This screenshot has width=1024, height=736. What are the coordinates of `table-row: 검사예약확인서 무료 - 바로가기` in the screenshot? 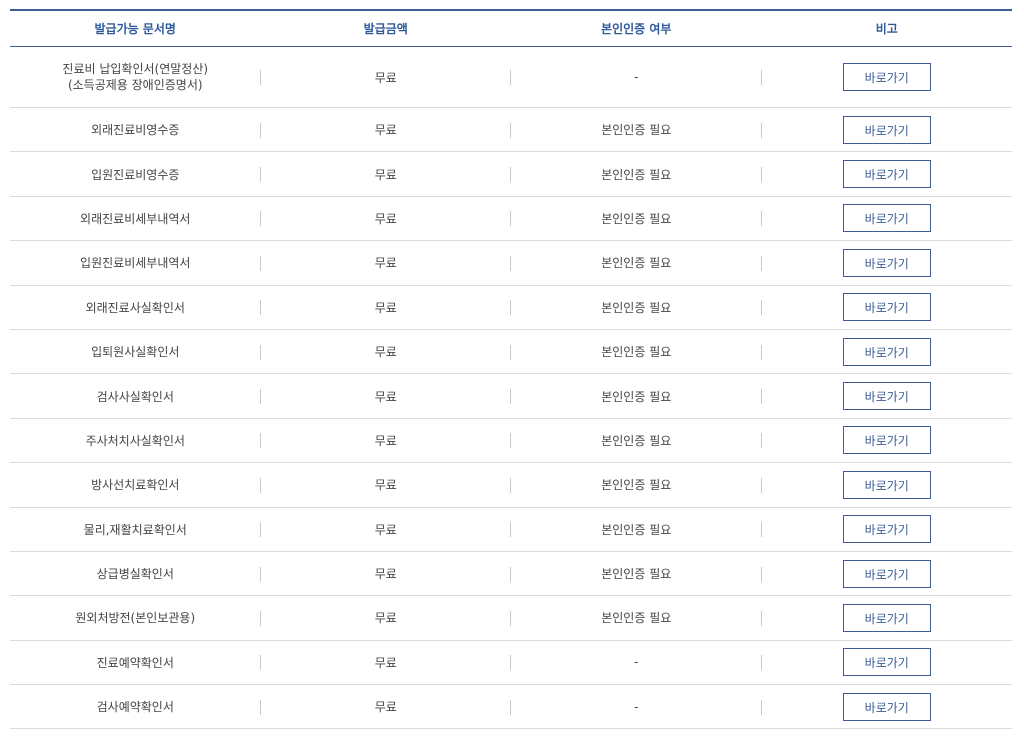 It's located at (511, 707).